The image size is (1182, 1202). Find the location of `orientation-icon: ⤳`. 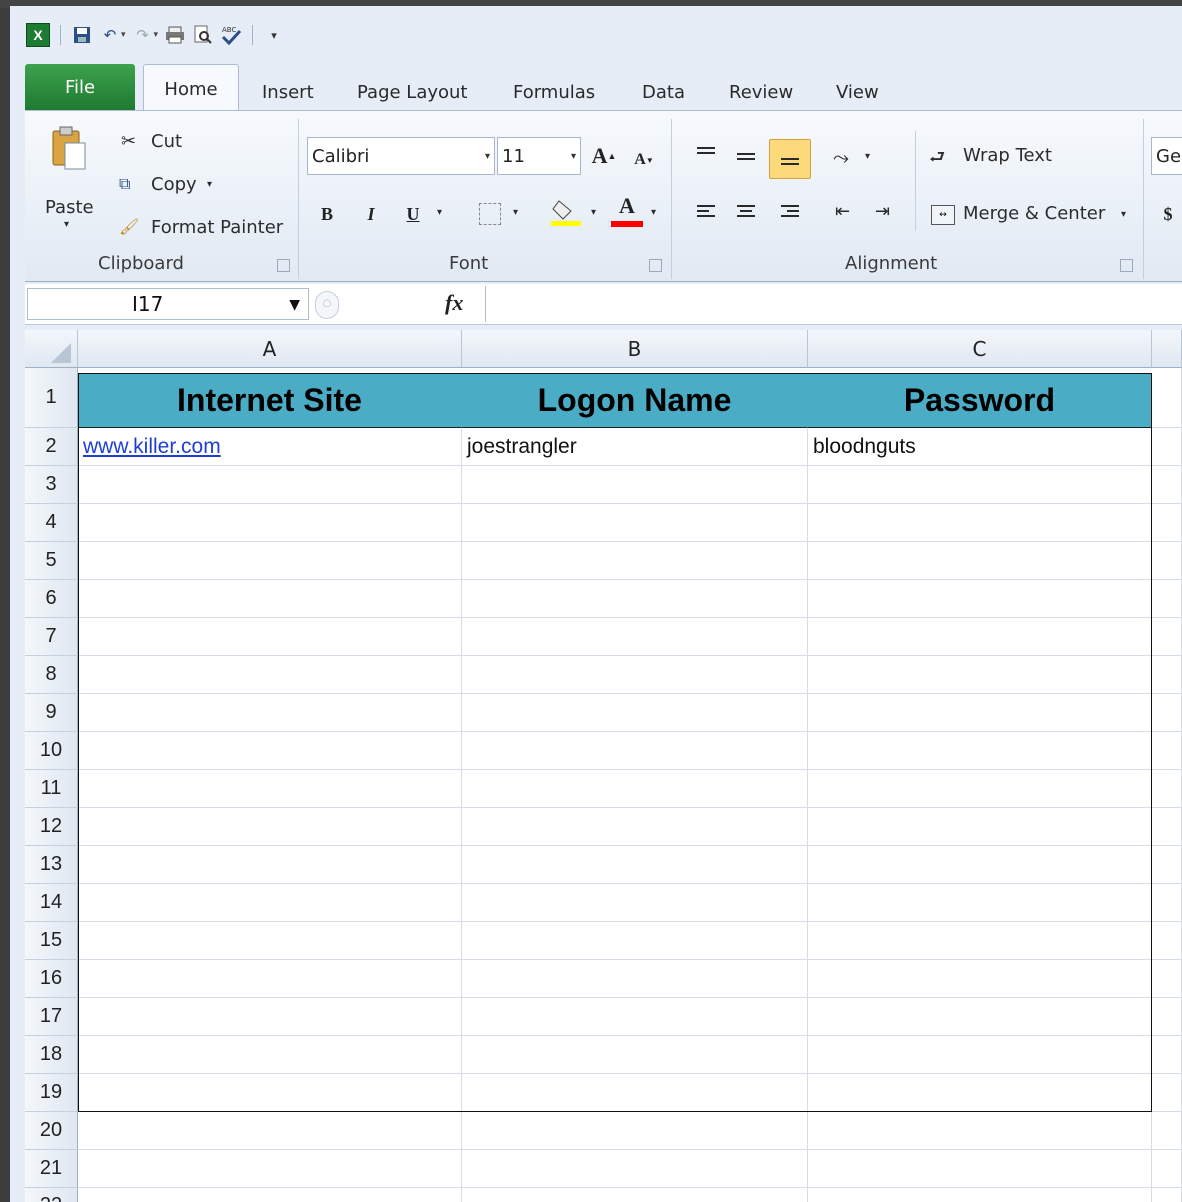

orientation-icon: ⤳ is located at coordinates (841, 157).